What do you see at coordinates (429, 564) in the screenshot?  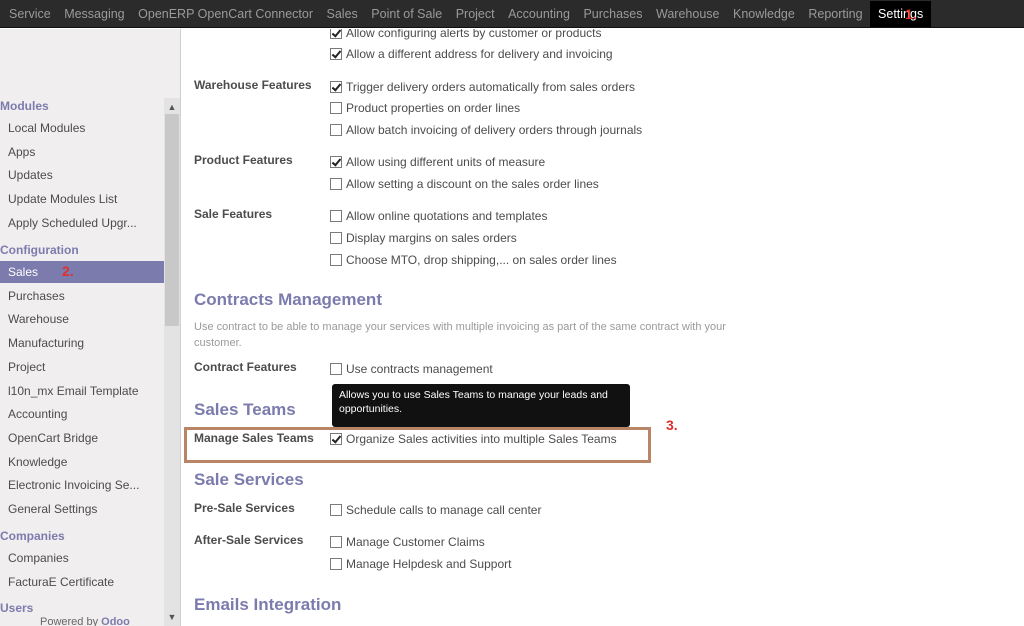 I see `option-label: Manage Helpdesk and Support` at bounding box center [429, 564].